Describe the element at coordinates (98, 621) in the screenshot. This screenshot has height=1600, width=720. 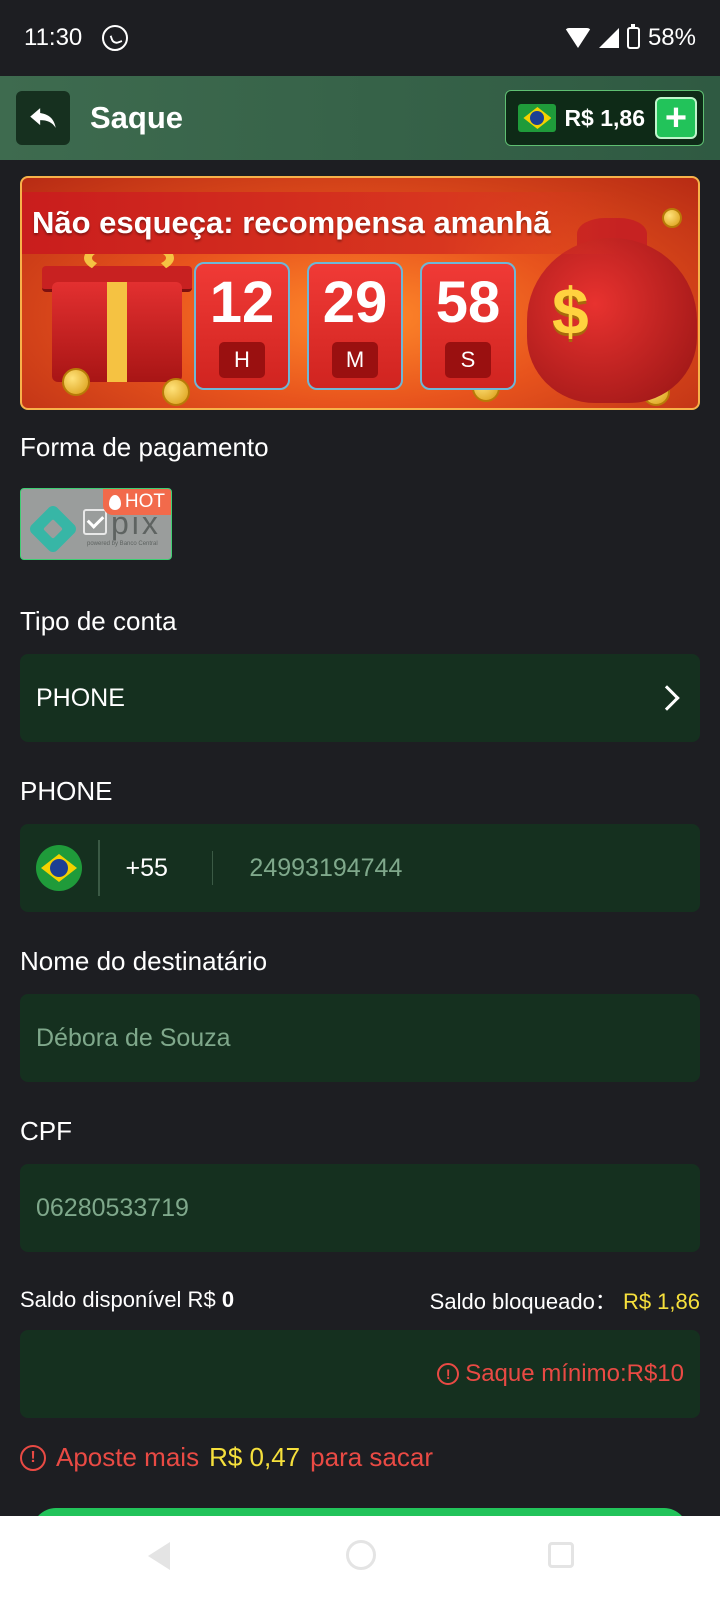
I see `account-type-label: Tipo de conta` at that location.